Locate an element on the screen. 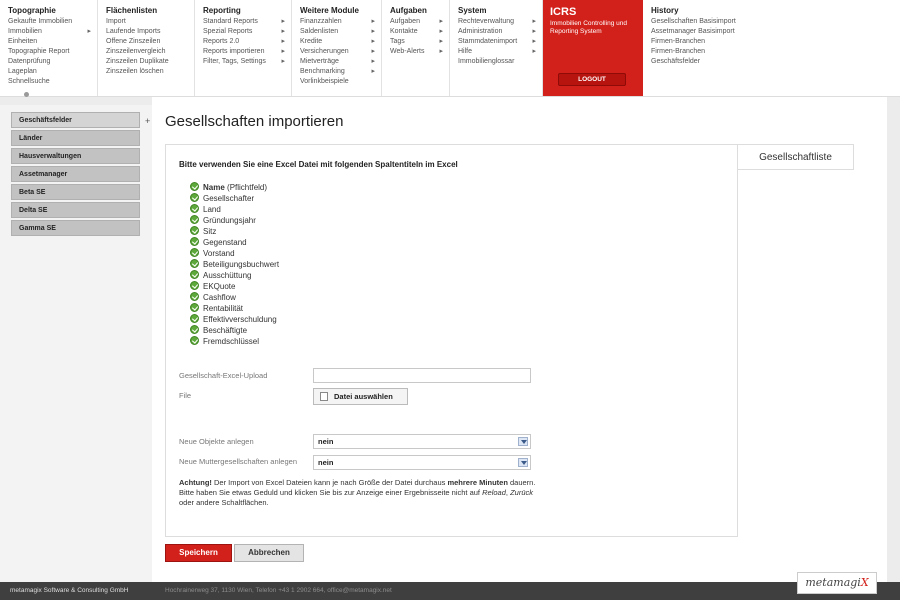  save-button: Speichern is located at coordinates (198, 553).